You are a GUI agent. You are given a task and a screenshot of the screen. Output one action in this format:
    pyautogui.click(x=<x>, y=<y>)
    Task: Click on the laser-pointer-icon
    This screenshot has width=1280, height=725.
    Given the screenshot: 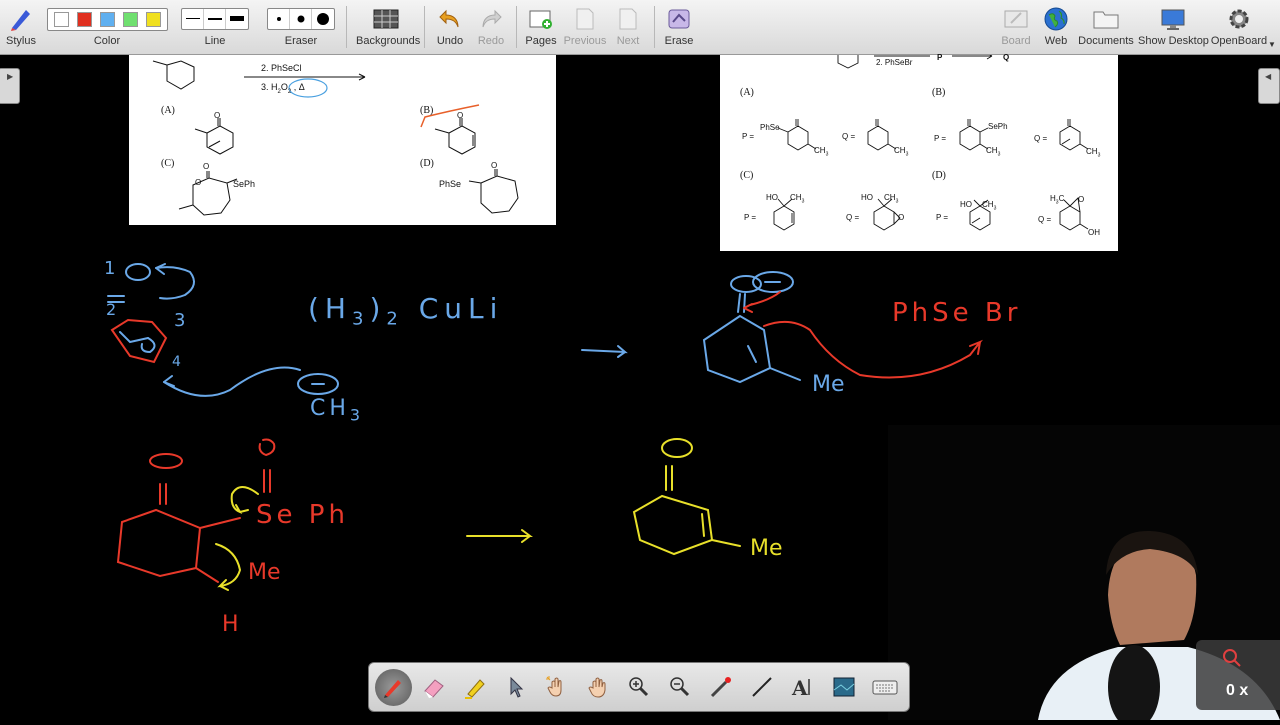 What is the action you would take?
    pyautogui.click(x=720, y=687)
    